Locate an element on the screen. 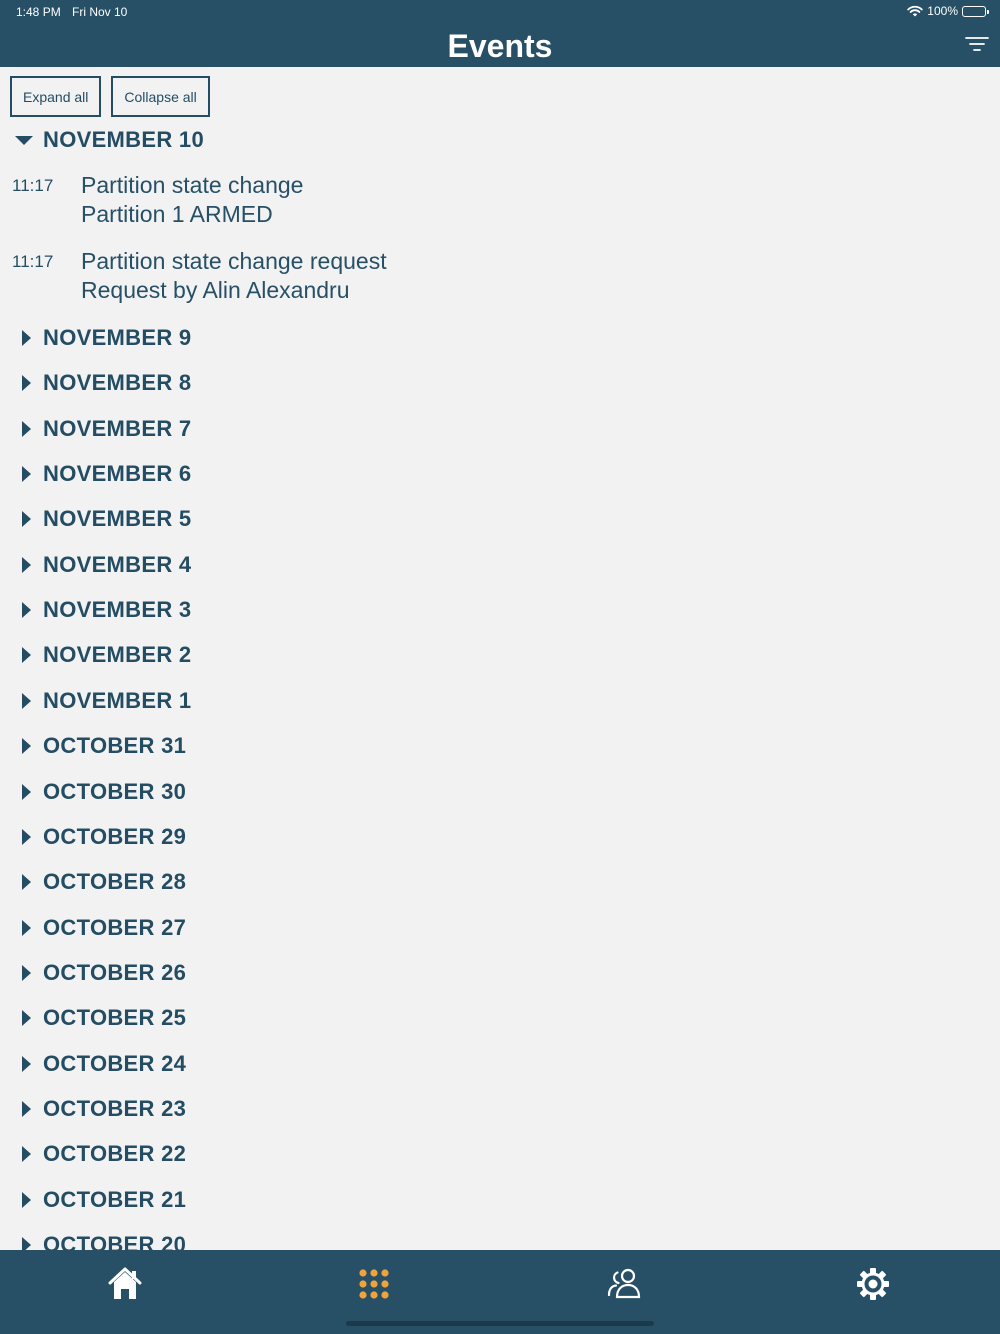  status-bar: 1:48 PM Fri Nov 10 100% is located at coordinates (500, 12).